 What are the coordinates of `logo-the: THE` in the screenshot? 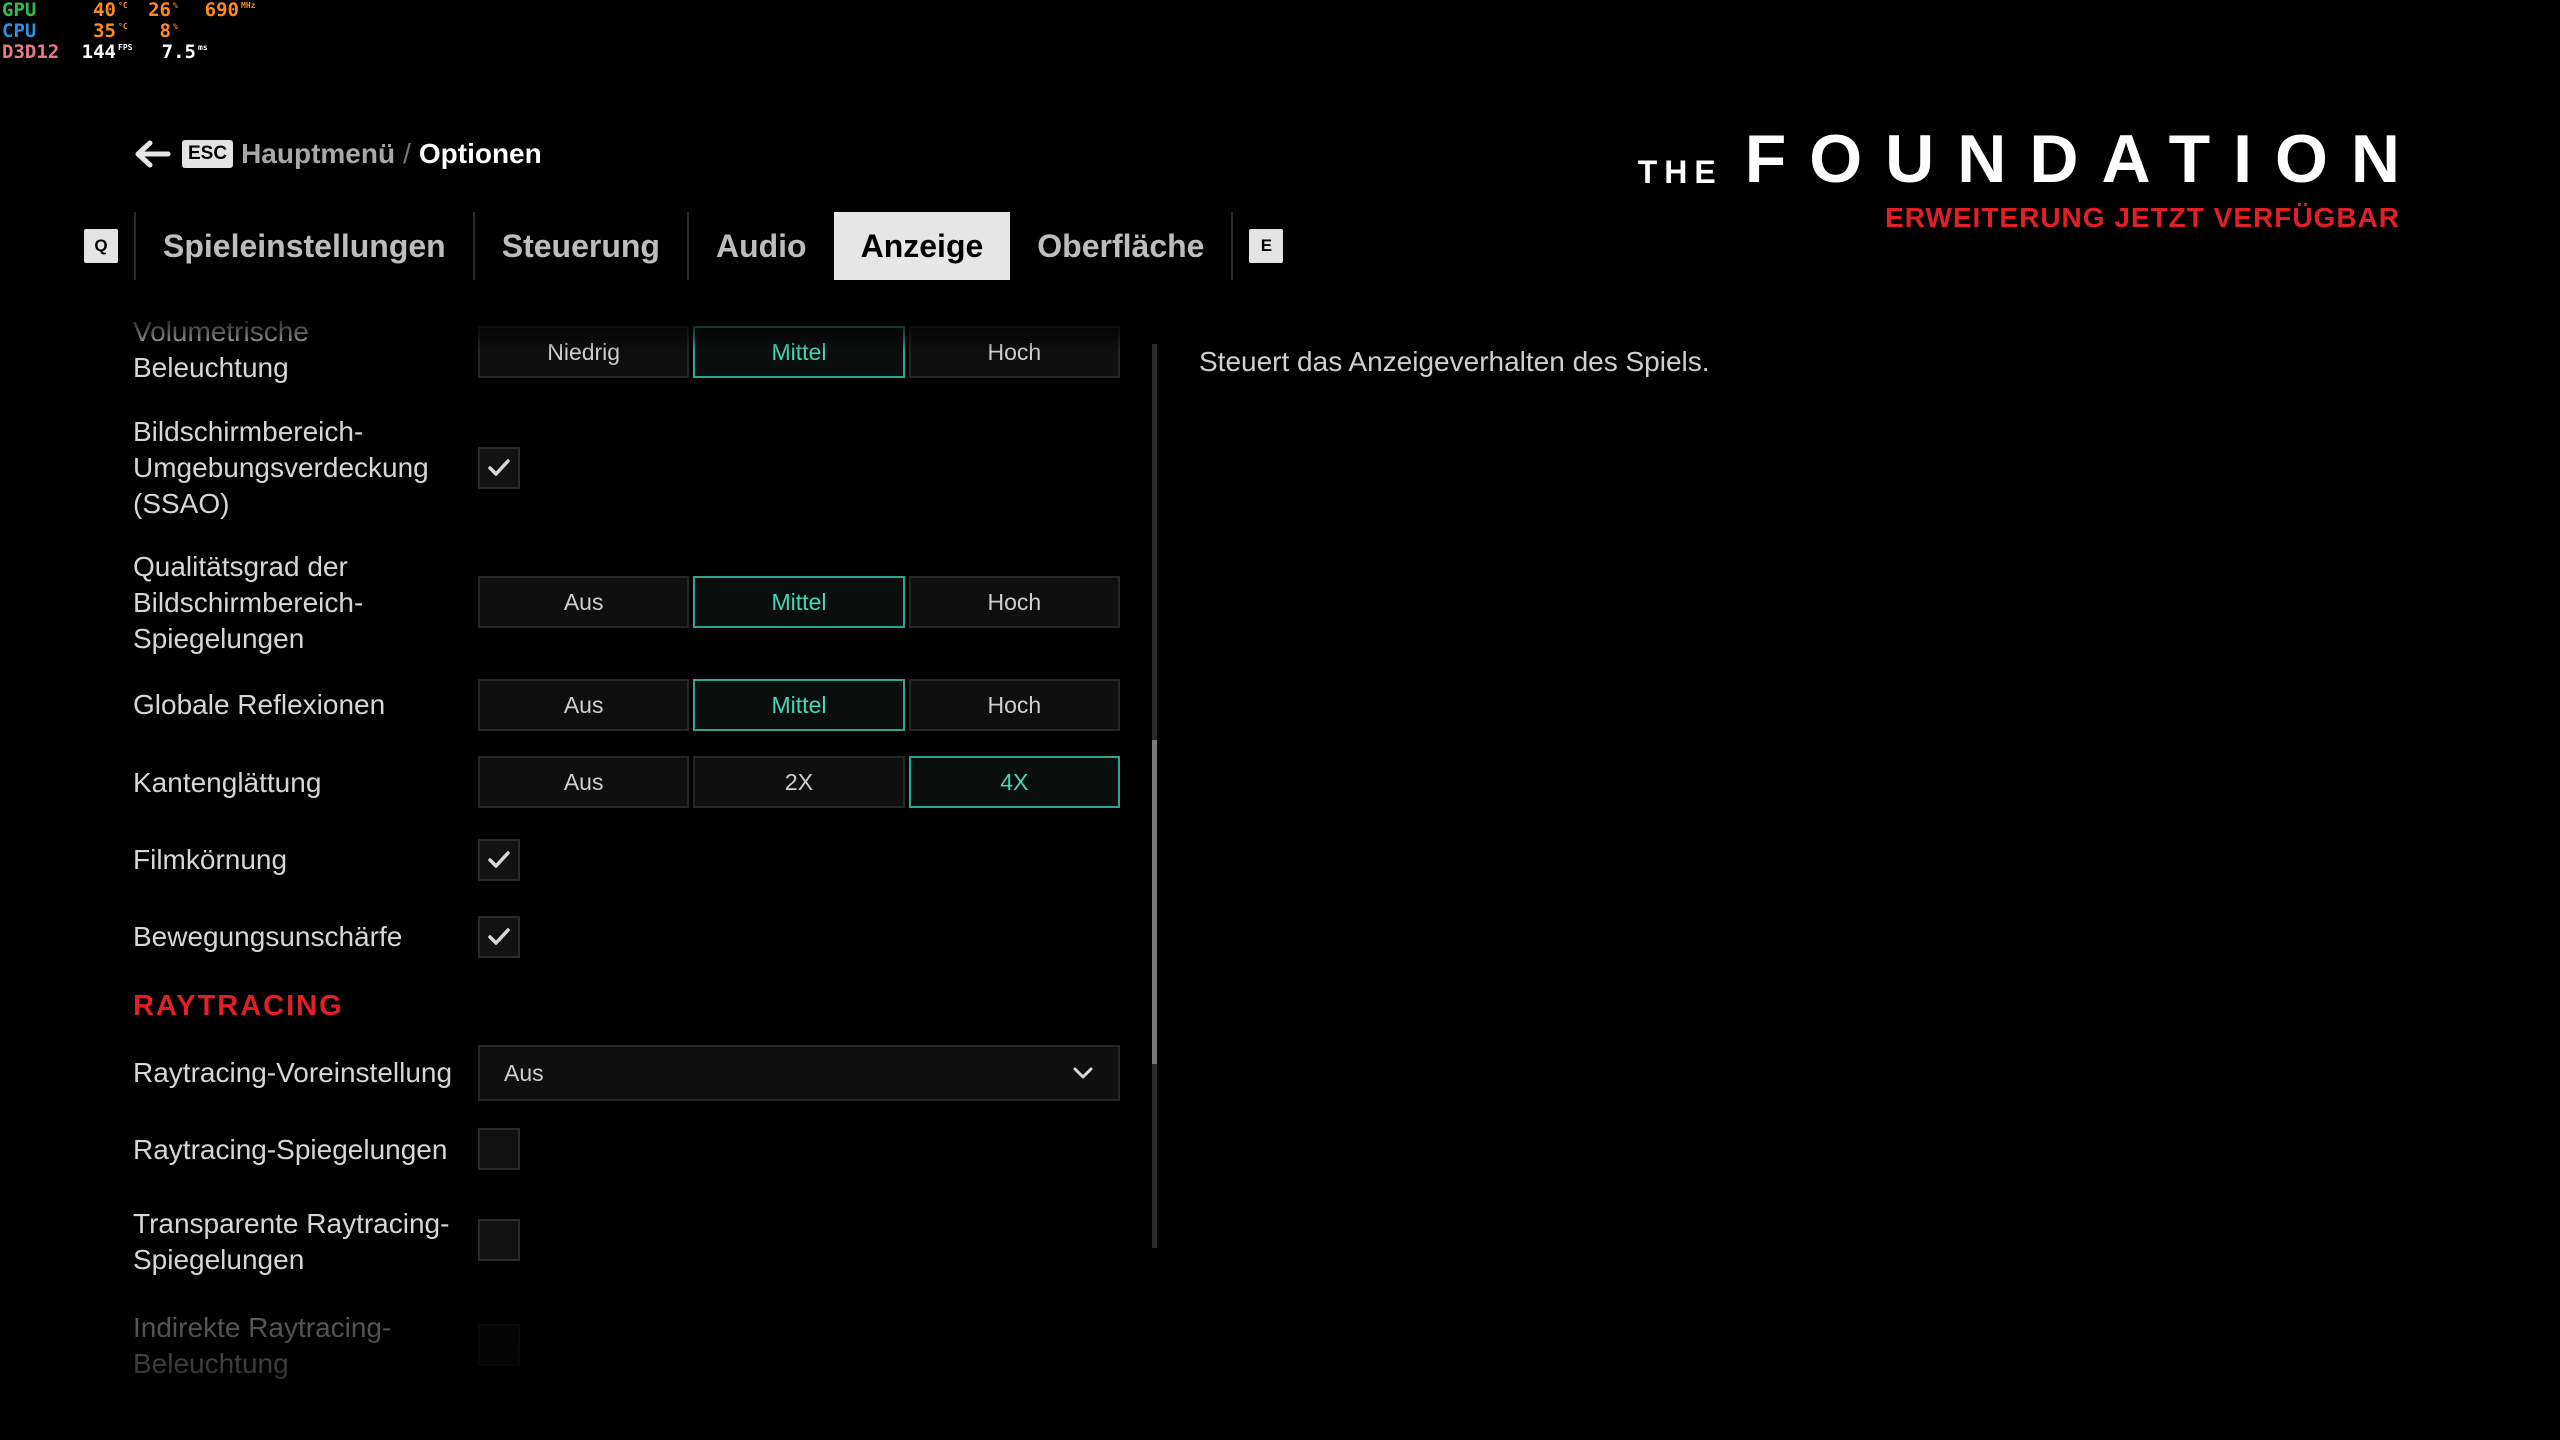 It's located at (1680, 172).